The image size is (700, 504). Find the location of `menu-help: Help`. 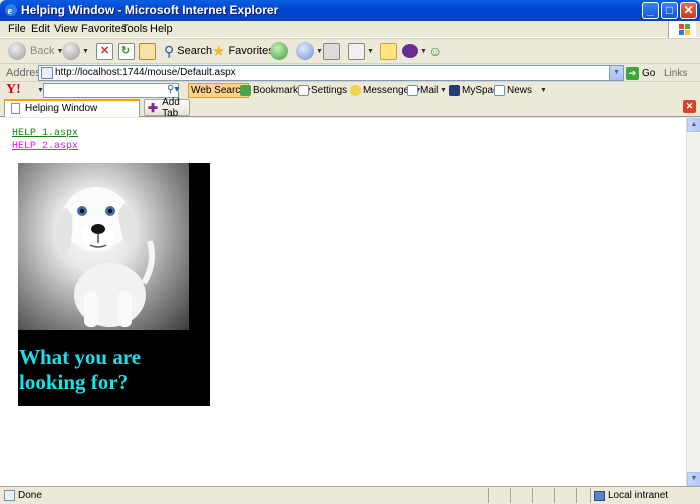

menu-help: Help is located at coordinates (161, 29).